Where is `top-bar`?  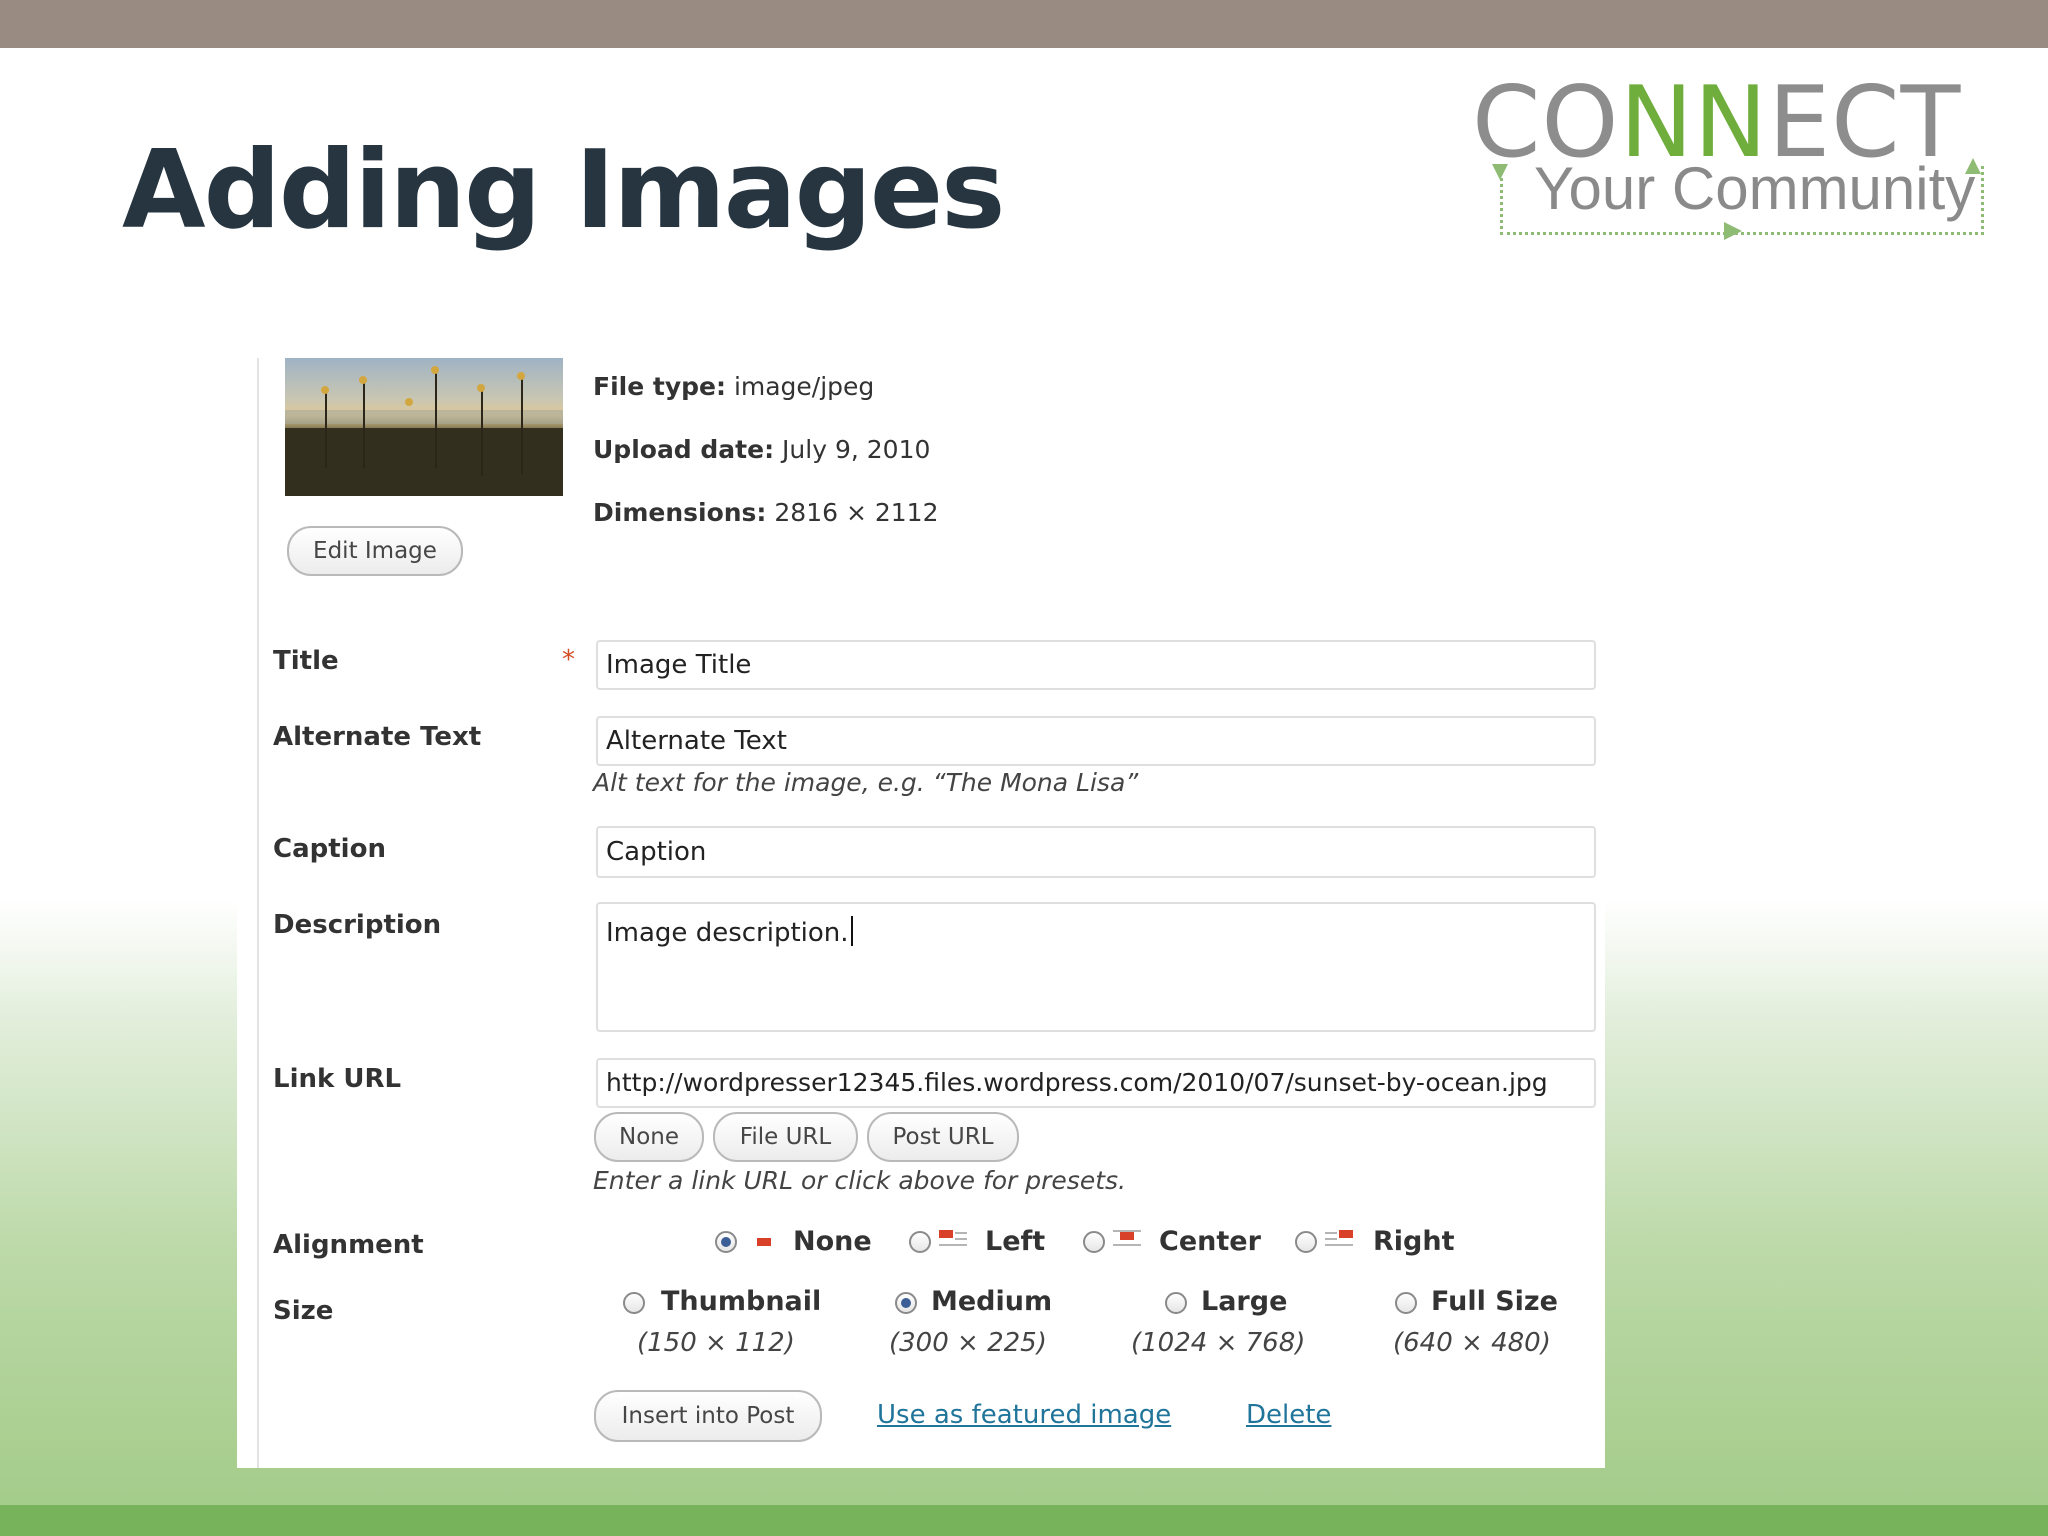 top-bar is located at coordinates (1024, 24).